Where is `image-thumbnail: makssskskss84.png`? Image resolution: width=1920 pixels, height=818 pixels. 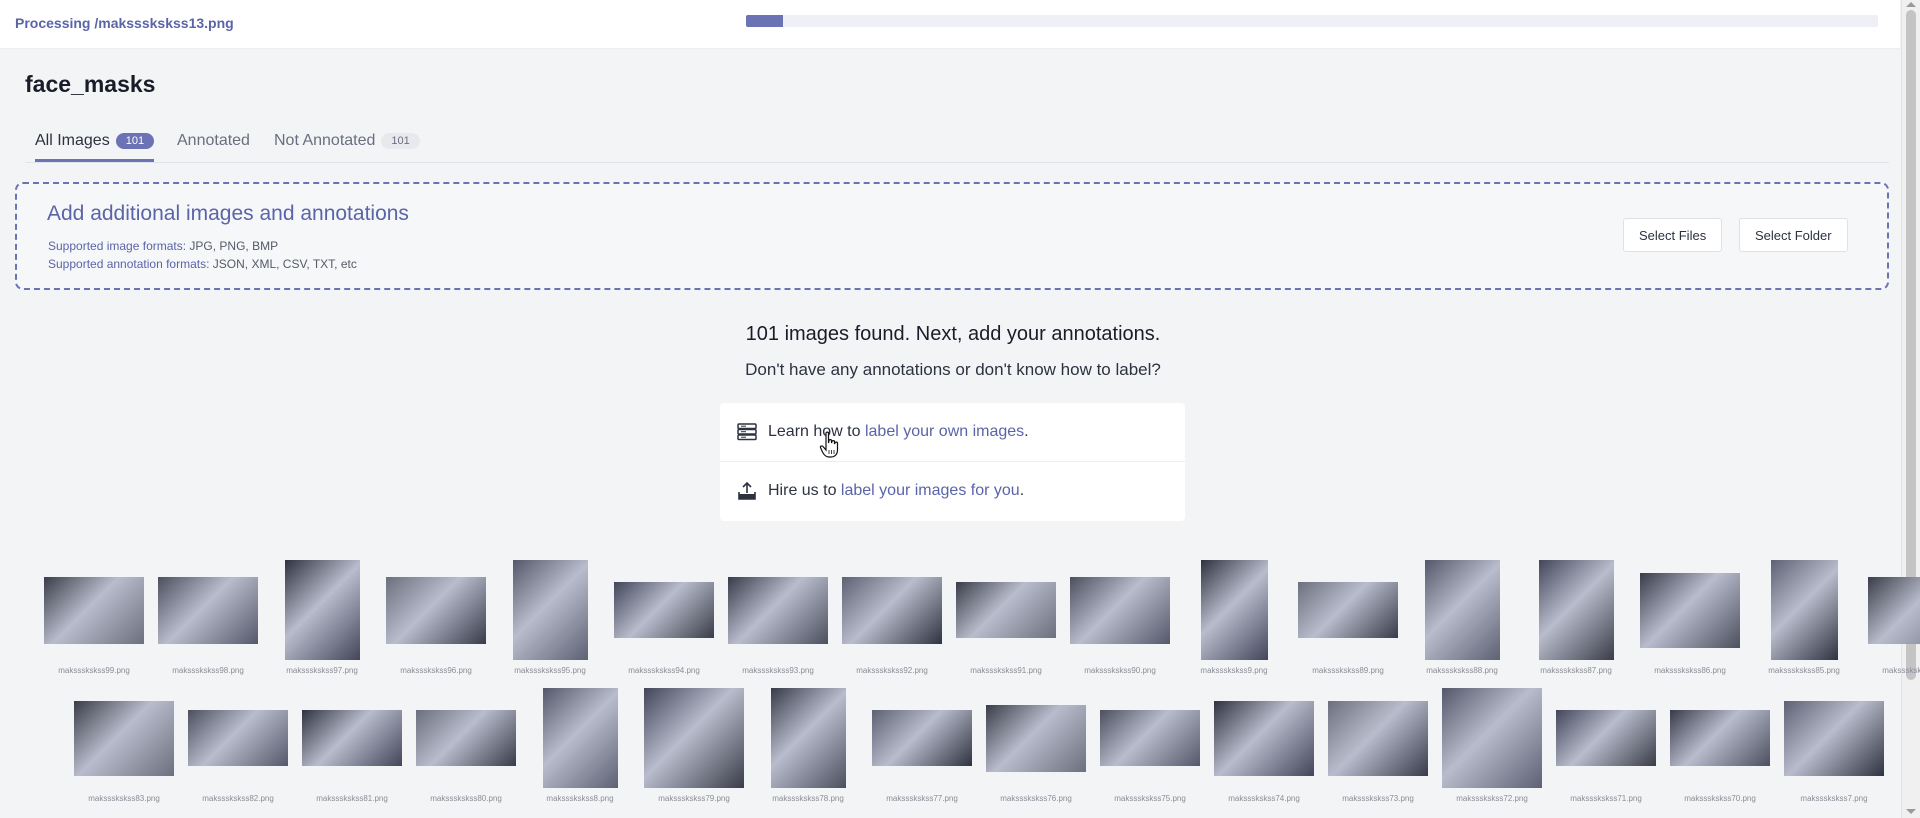 image-thumbnail: makssskskss84.png is located at coordinates (1891, 620).